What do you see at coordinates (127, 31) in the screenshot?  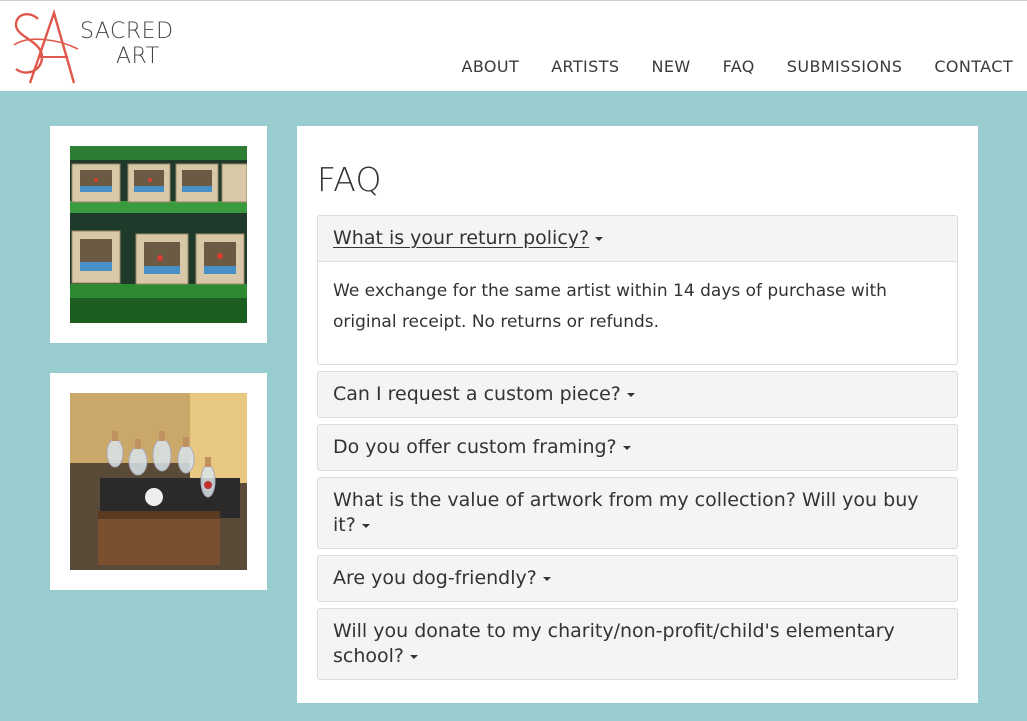 I see `logo-line-1: SACRED` at bounding box center [127, 31].